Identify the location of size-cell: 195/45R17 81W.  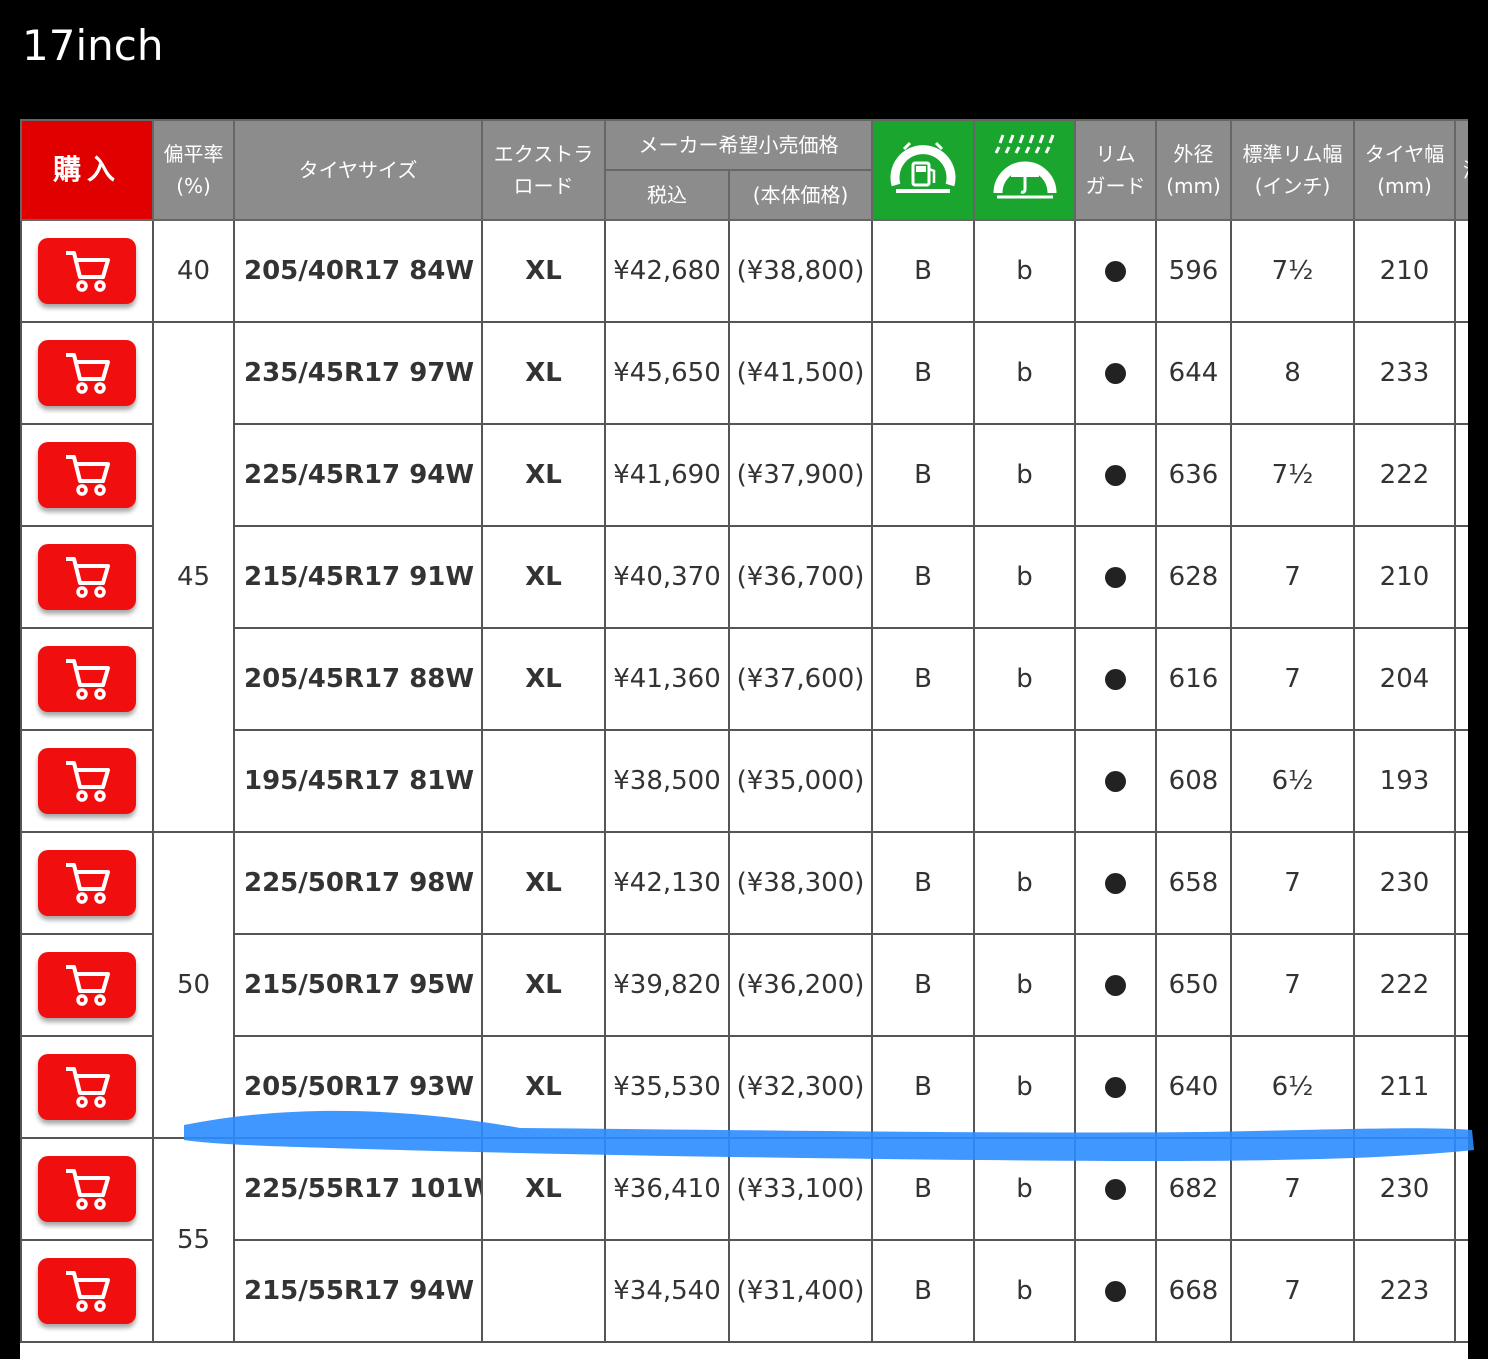
(358, 781).